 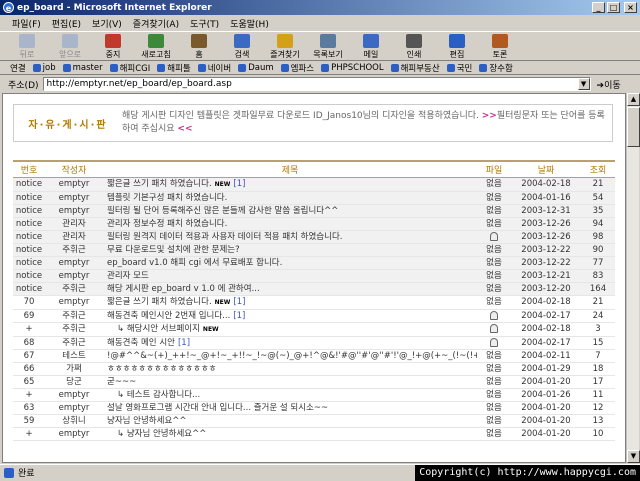 What do you see at coordinates (633, 99) in the screenshot?
I see `scroll-up-icon: ▲` at bounding box center [633, 99].